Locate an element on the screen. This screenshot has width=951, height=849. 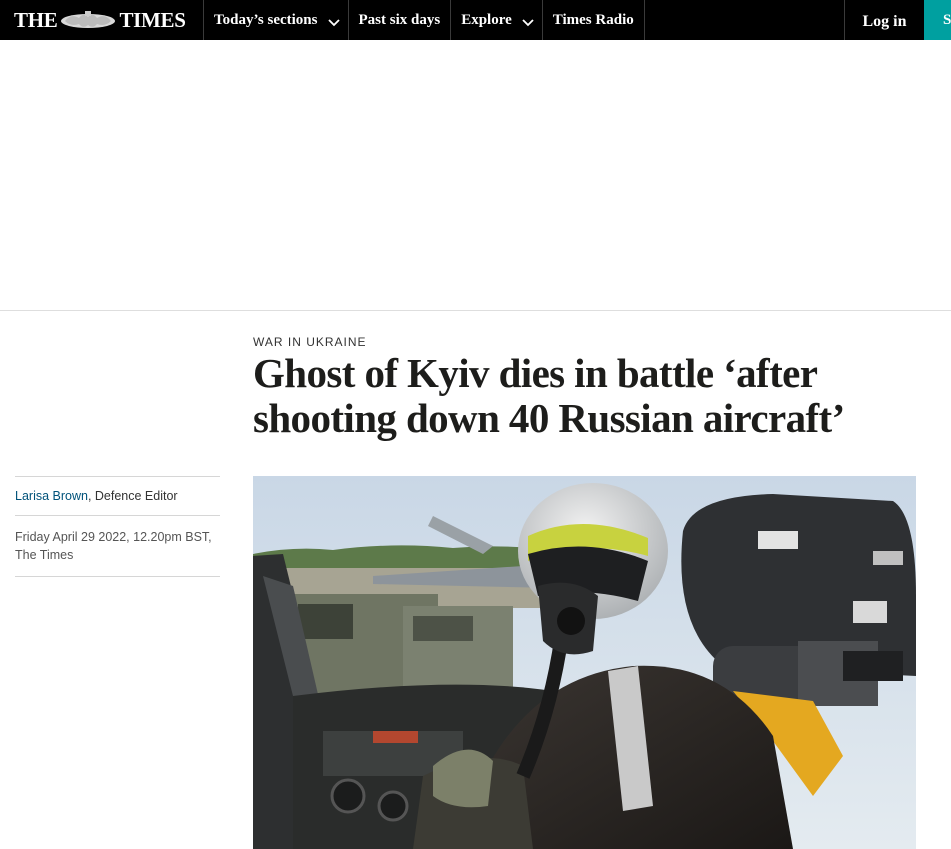
login-button: Log in is located at coordinates (884, 20).